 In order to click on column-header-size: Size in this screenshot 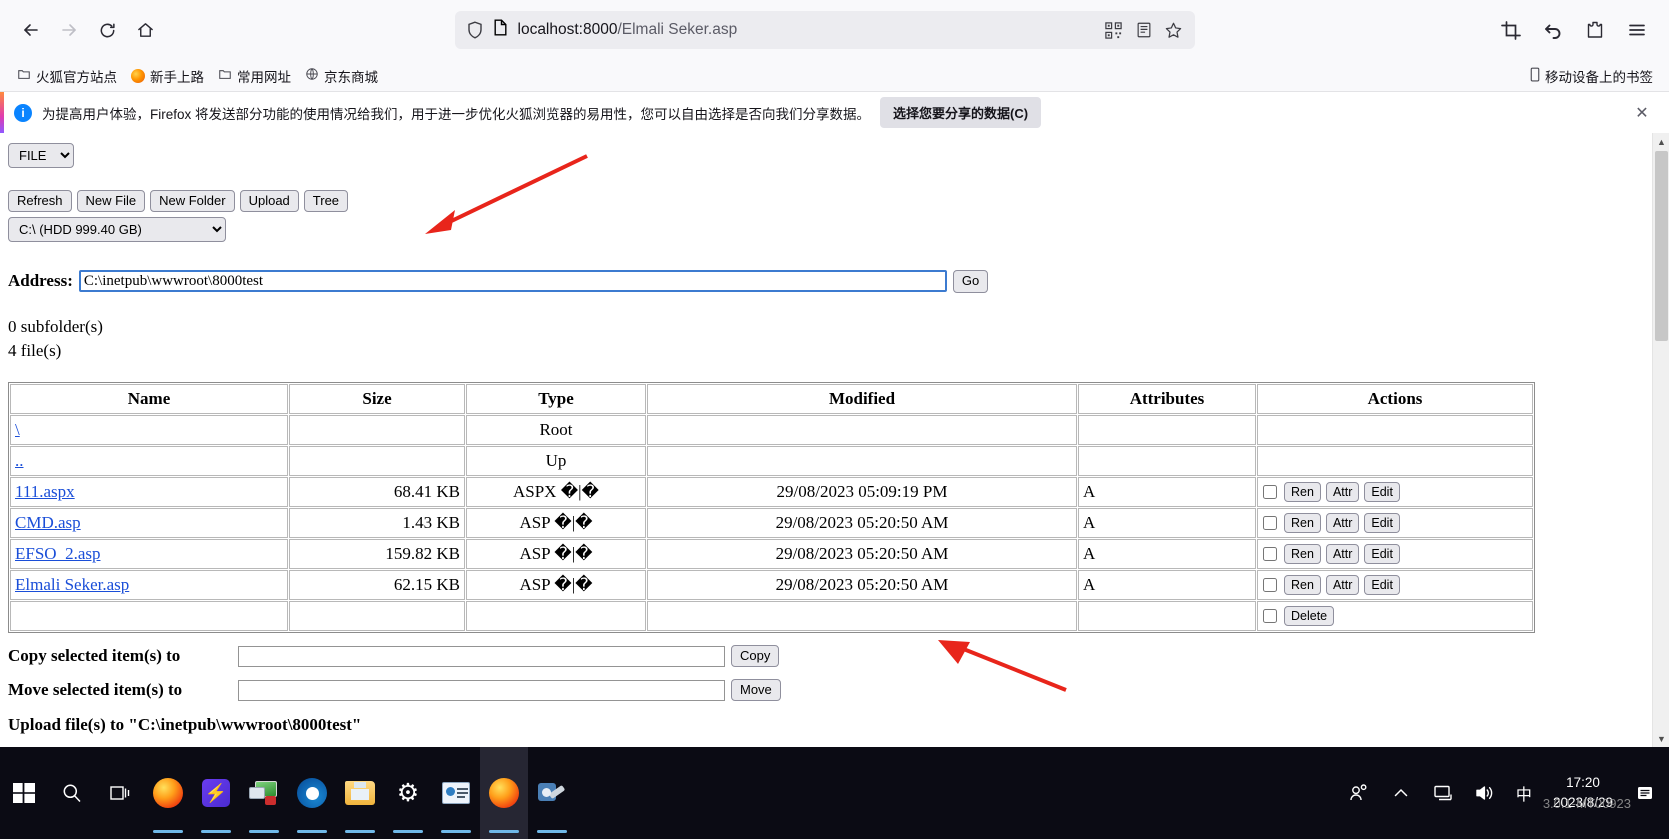, I will do `click(377, 398)`.